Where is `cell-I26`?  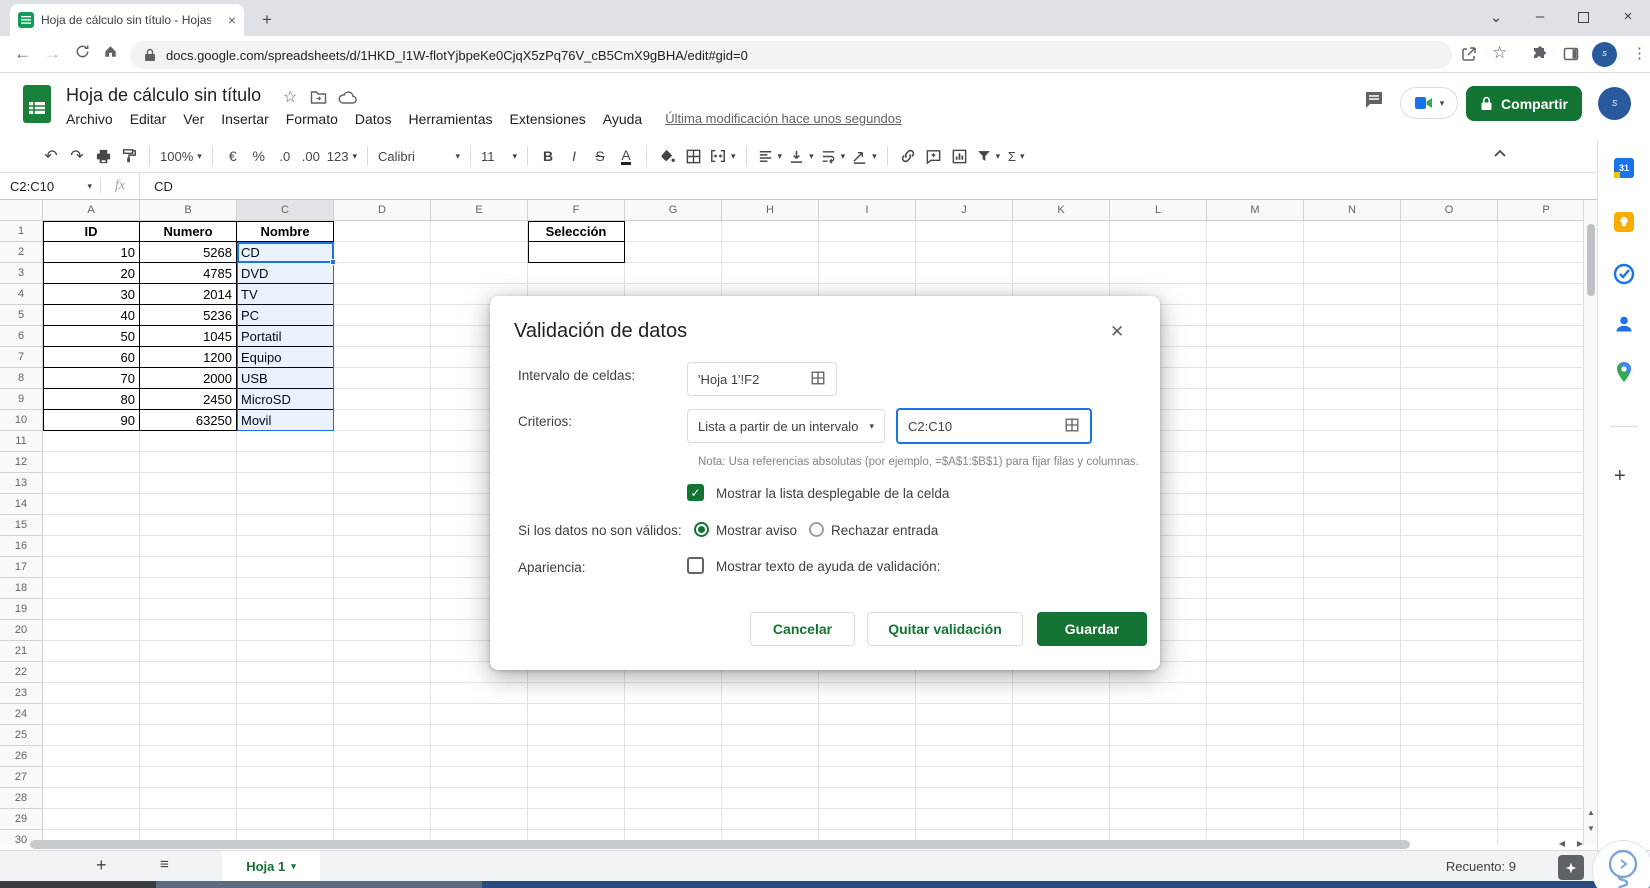
cell-I26 is located at coordinates (867, 756).